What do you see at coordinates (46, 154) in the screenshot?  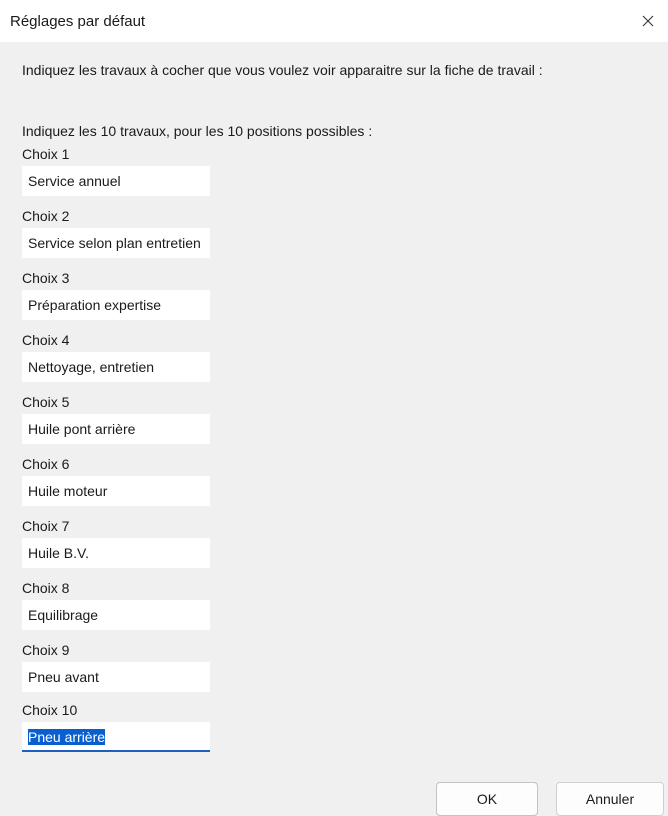 I see `choice-label: Choix 1` at bounding box center [46, 154].